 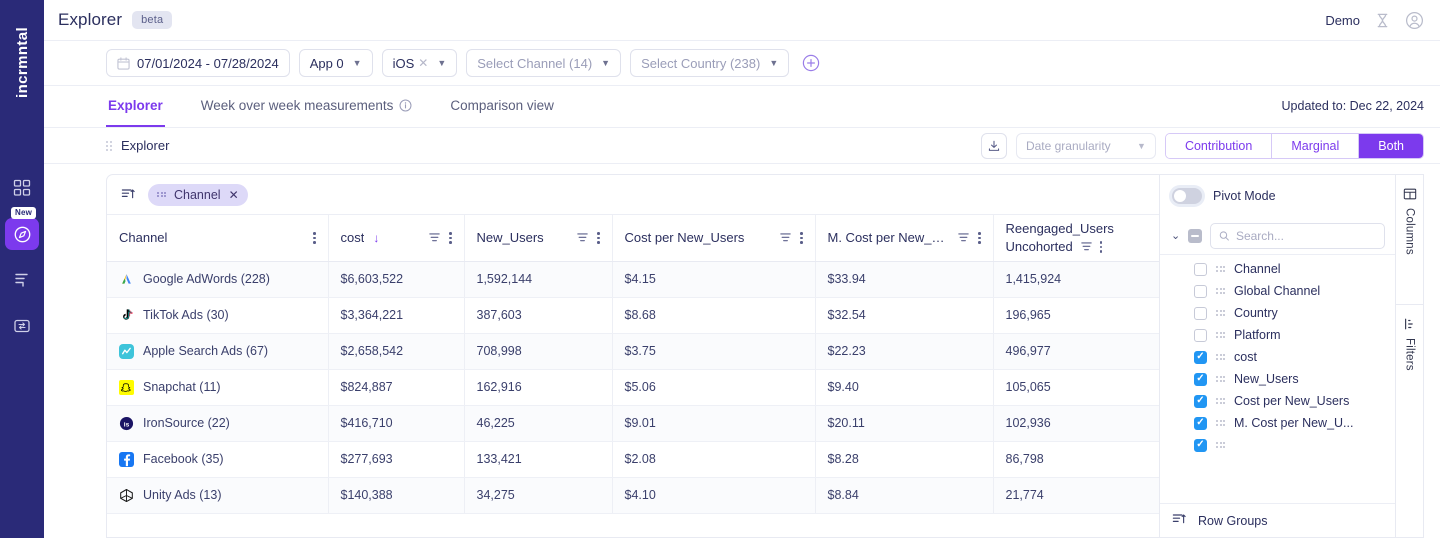 I want to click on rail-item-integrations, so click(x=22, y=326).